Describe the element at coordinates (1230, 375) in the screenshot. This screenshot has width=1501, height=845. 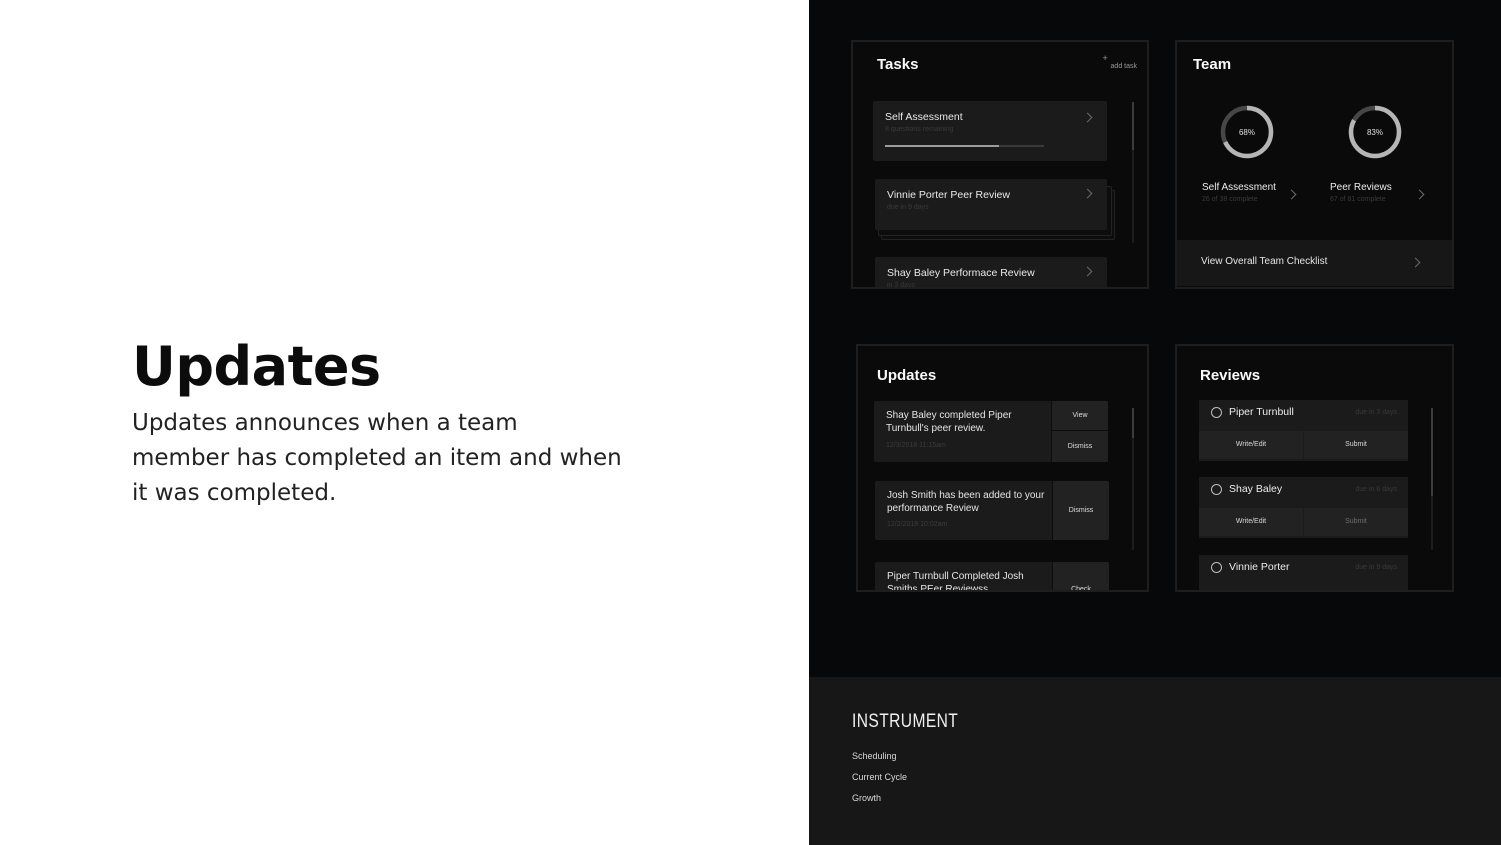
I see `reviews-title: Reviews` at that location.